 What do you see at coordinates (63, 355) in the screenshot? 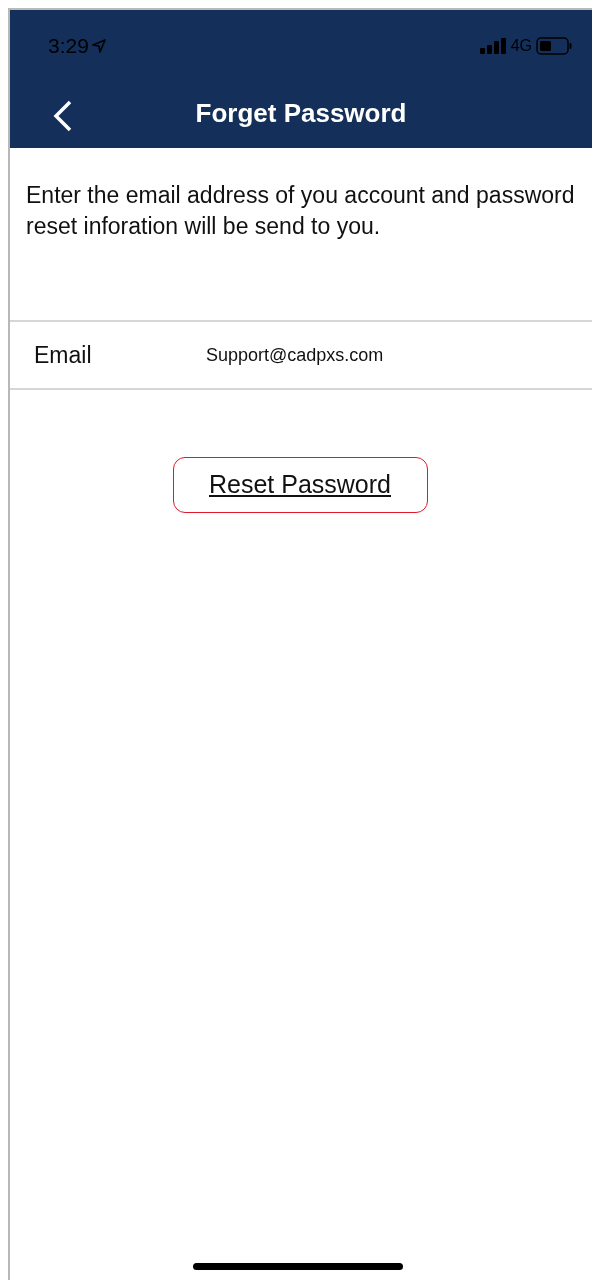
I see `email-label: Email` at bounding box center [63, 355].